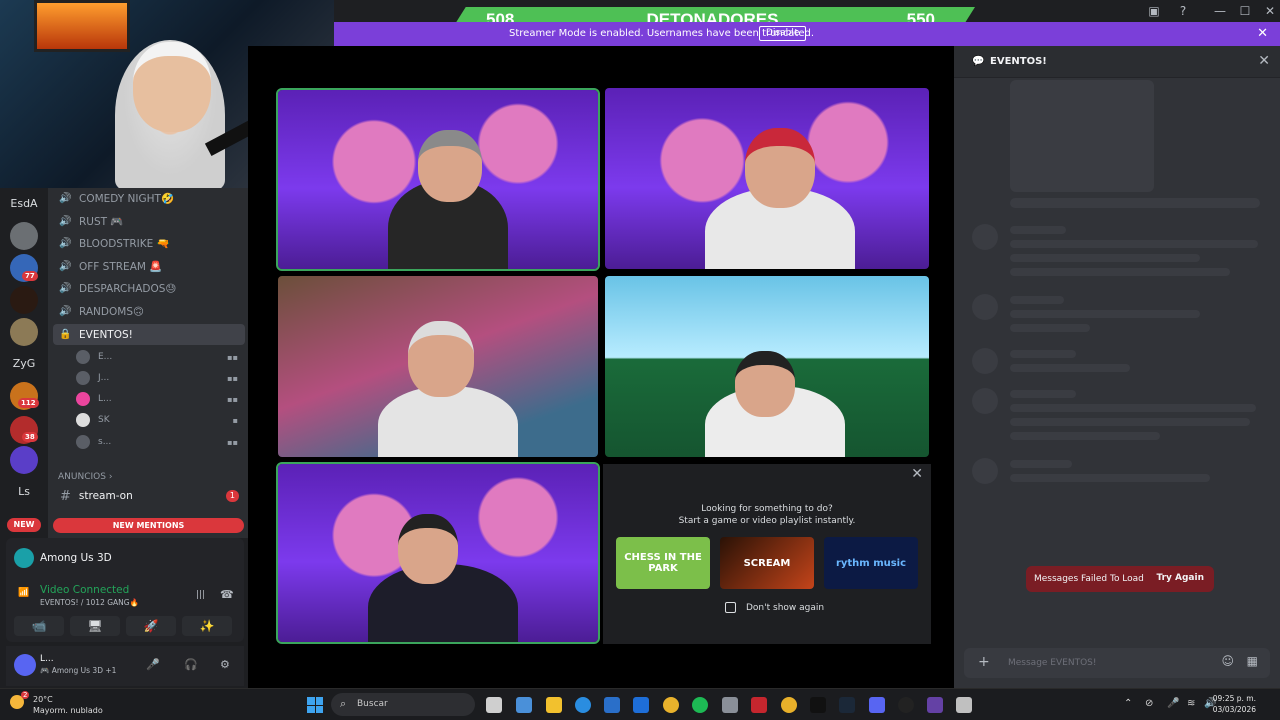  What do you see at coordinates (403, 704) in the screenshot?
I see `taskbar-search: ⌕ Buscar` at bounding box center [403, 704].